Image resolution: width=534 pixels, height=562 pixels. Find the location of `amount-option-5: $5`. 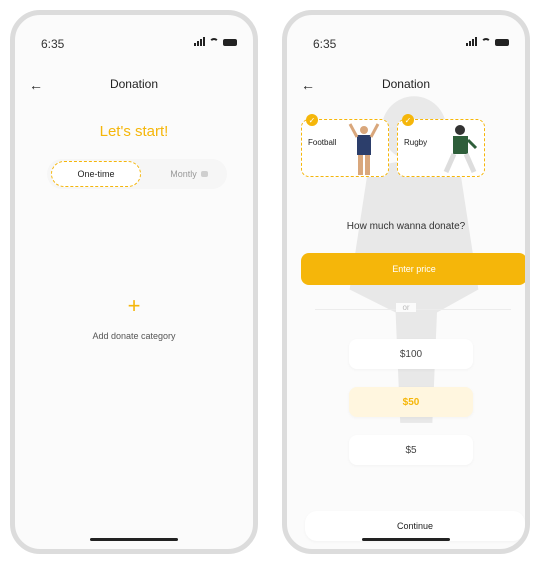

amount-option-5: $5 is located at coordinates (411, 450).